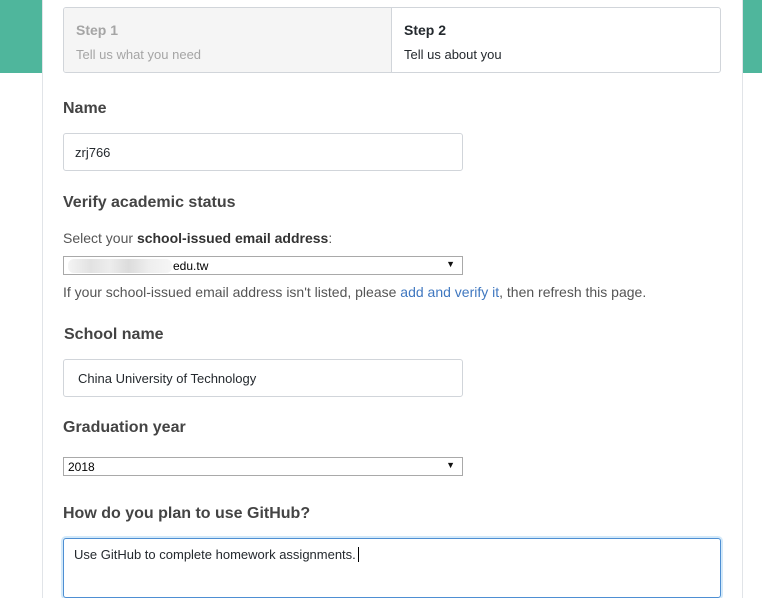 The width and height of the screenshot is (762, 598). What do you see at coordinates (449, 292) in the screenshot?
I see `add-verify-email-link: add and verify it` at bounding box center [449, 292].